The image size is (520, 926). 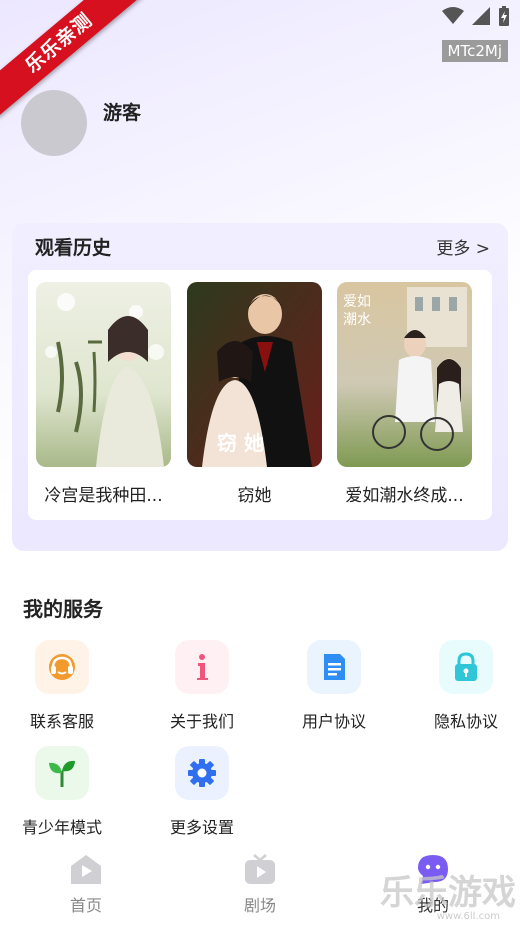 I want to click on wifi-icon, so click(x=453, y=15).